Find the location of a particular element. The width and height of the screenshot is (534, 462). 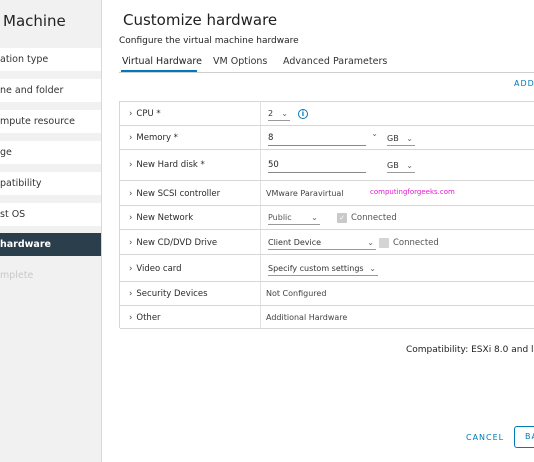

active-tab-indicator is located at coordinates (159, 71).